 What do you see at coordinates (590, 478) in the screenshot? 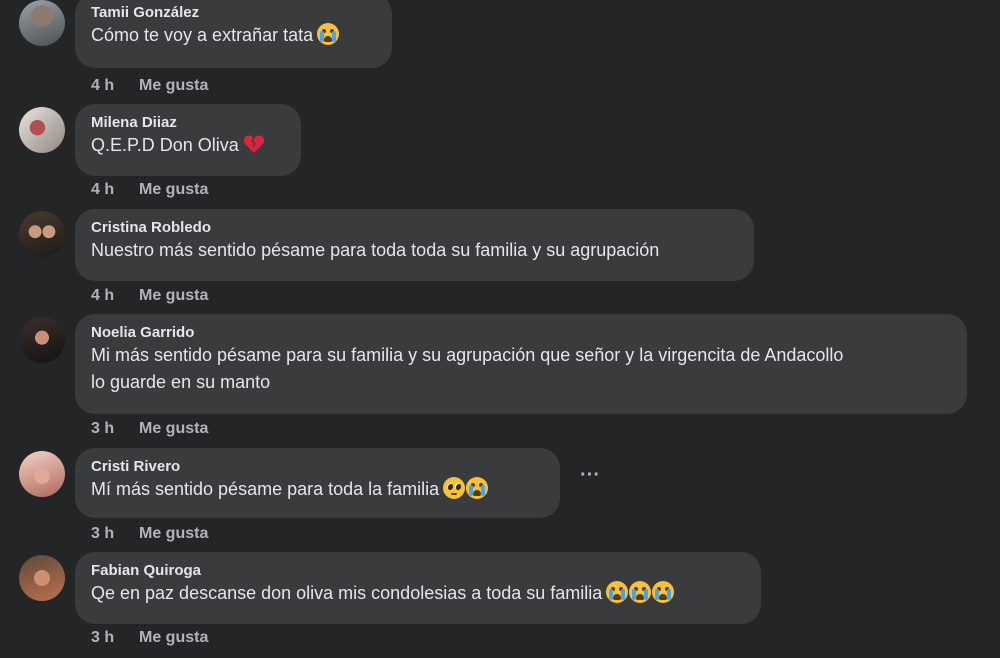
I see `more-options-icon: ···` at bounding box center [590, 478].